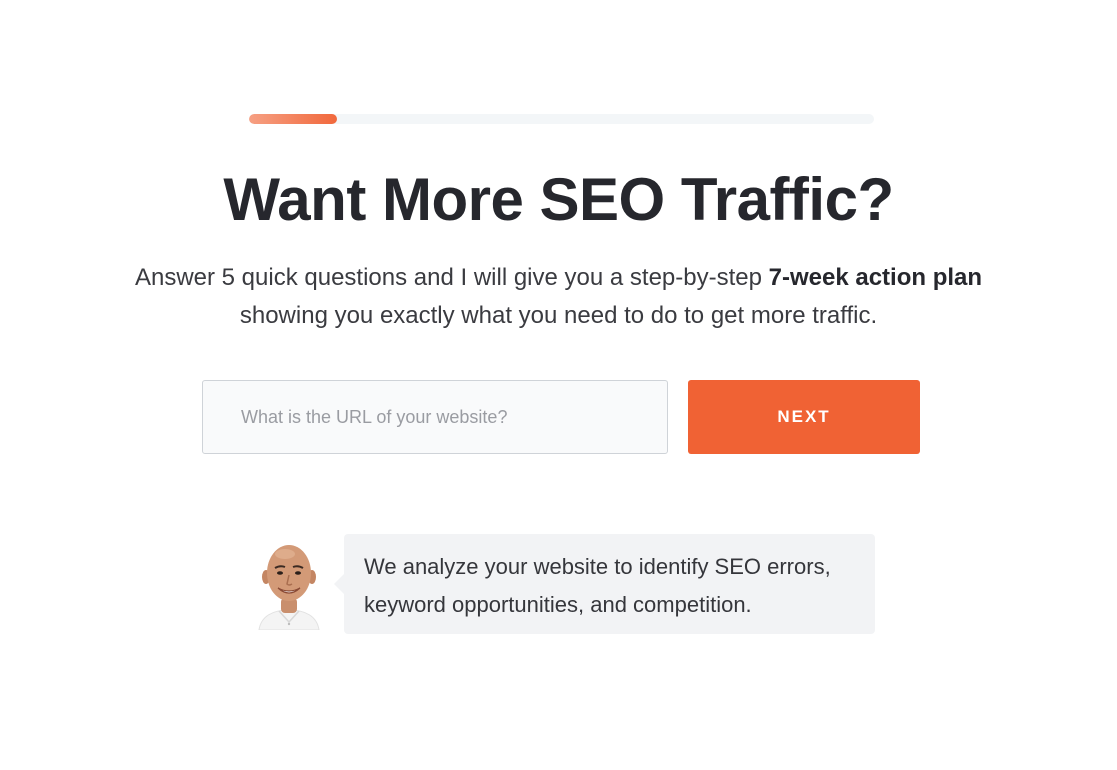 This screenshot has width=1117, height=770. I want to click on person-avatar-icon, so click(289, 587).